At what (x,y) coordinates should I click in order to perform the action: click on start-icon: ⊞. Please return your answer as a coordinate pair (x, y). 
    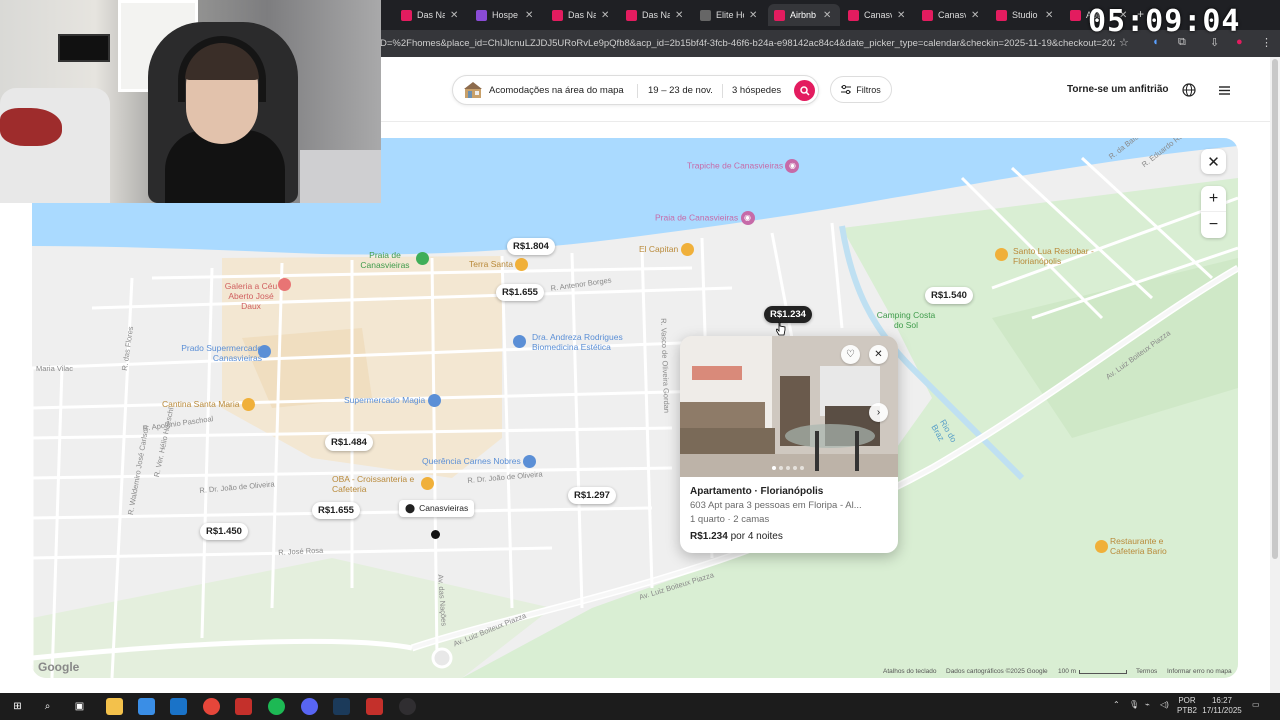
    Looking at the image, I should click on (17, 706).